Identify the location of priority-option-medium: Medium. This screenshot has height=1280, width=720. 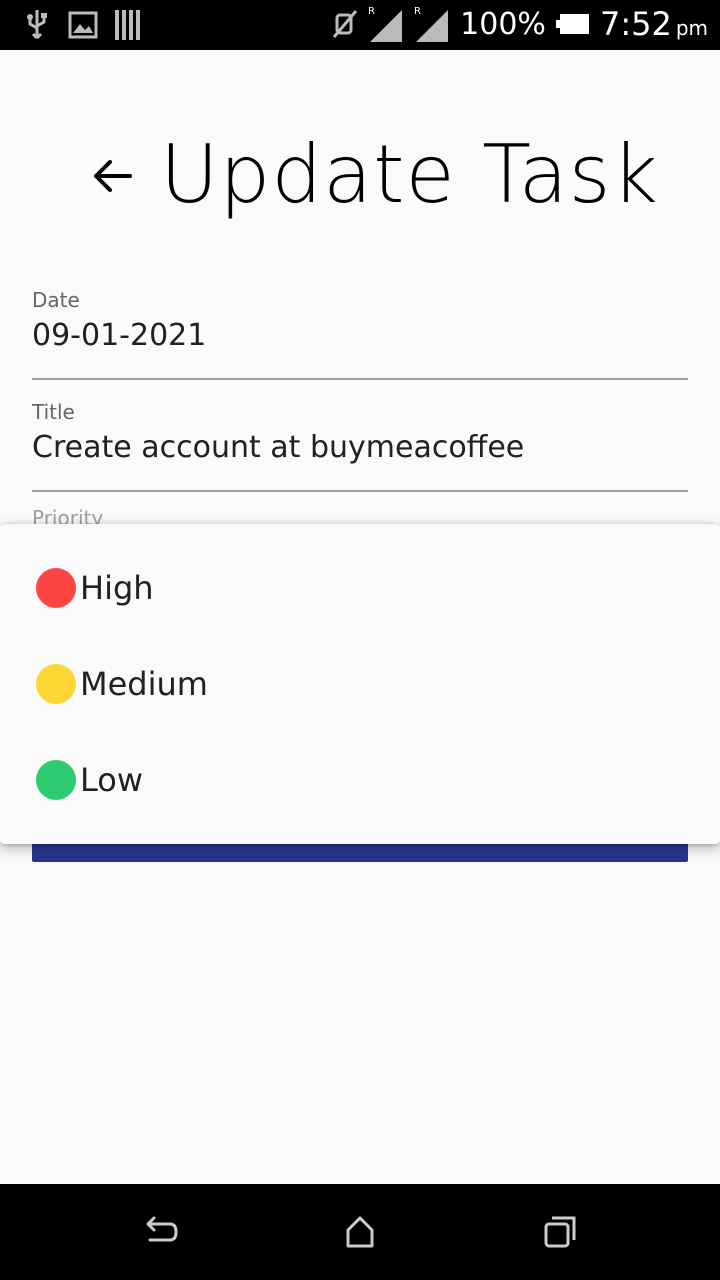
(360, 684).